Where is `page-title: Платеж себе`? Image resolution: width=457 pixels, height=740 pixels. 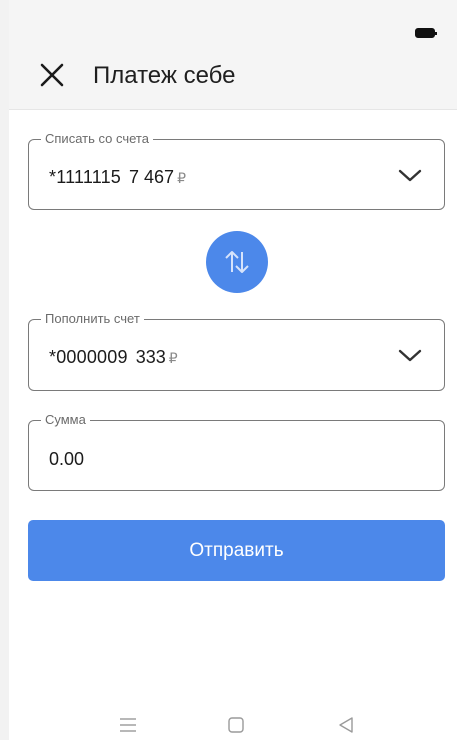
page-title: Платеж себе is located at coordinates (164, 75).